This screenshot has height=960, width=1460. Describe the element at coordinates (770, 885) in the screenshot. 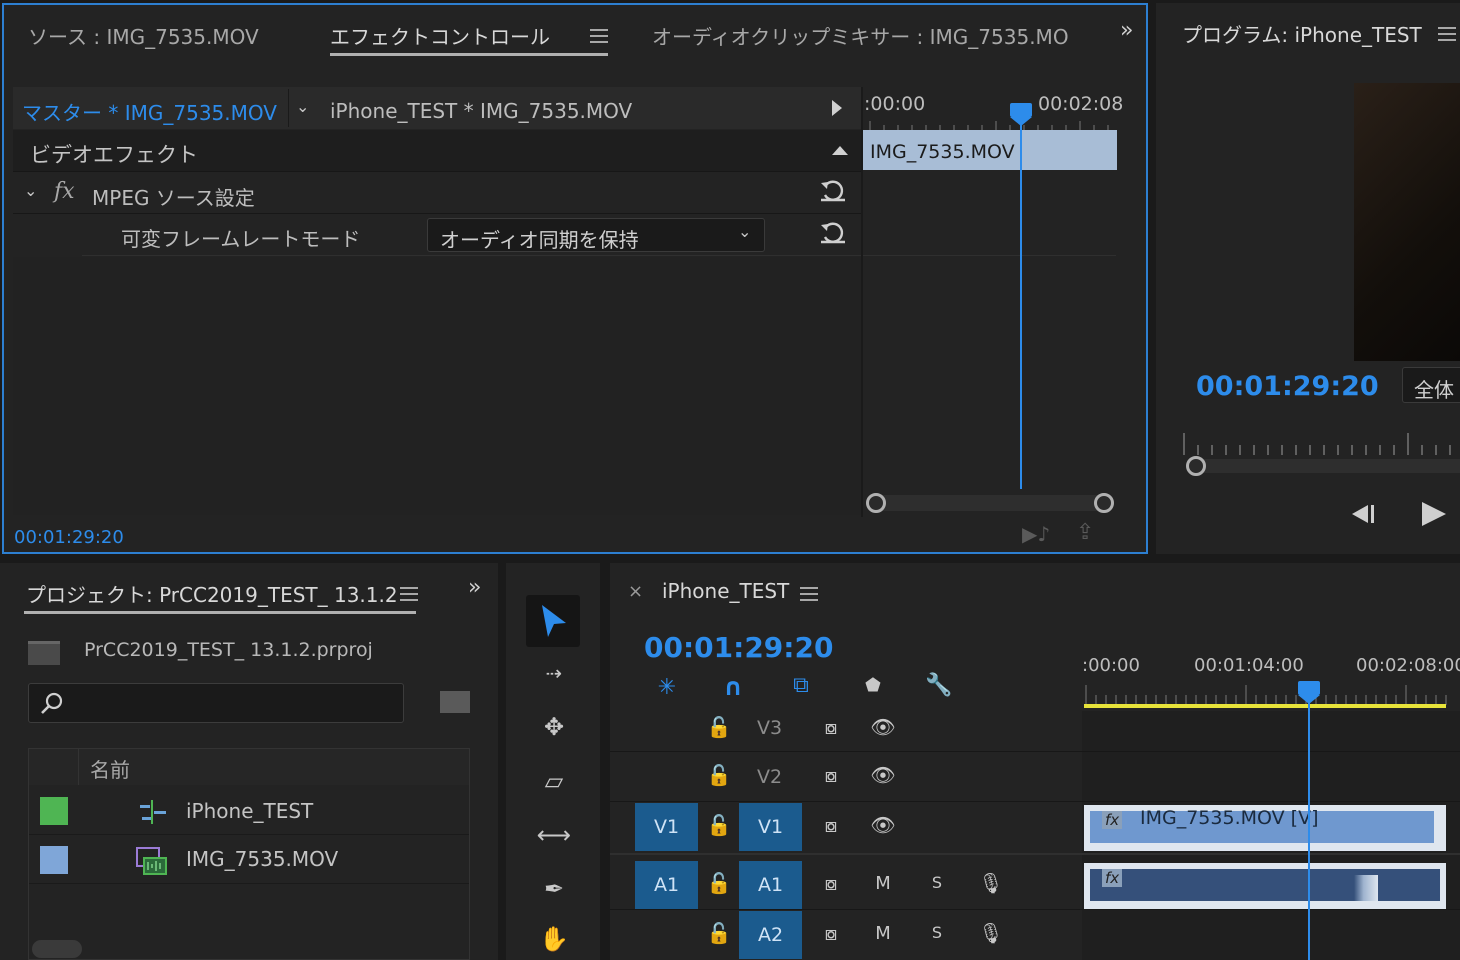

I see `track-target-a1: A1` at that location.